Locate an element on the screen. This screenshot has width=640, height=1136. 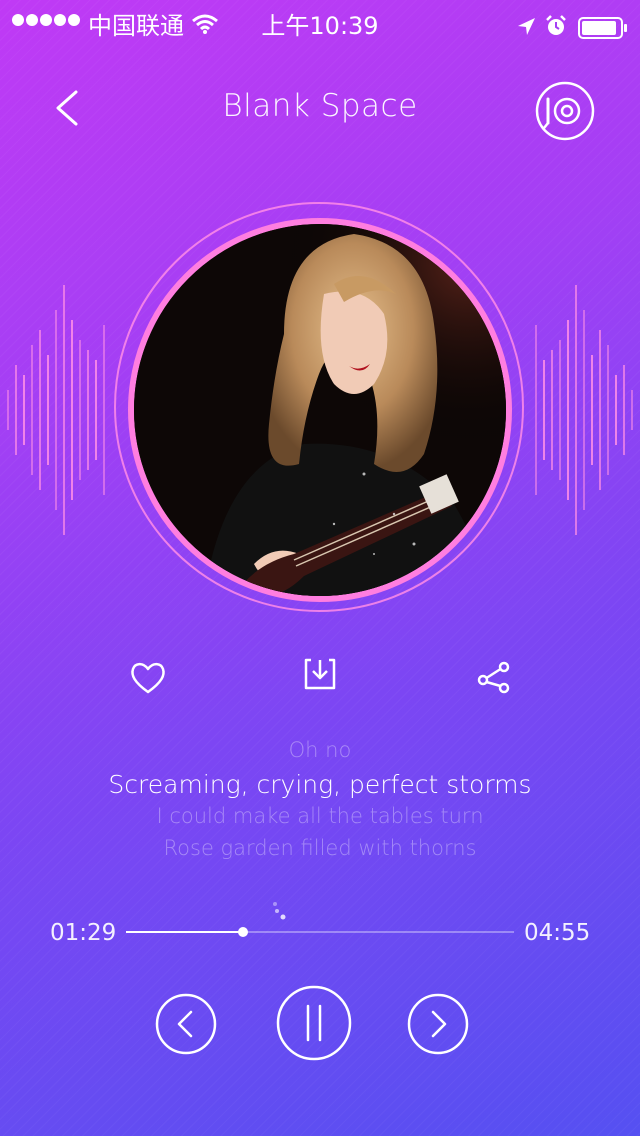
sound-wave-right is located at coordinates (584, 410).